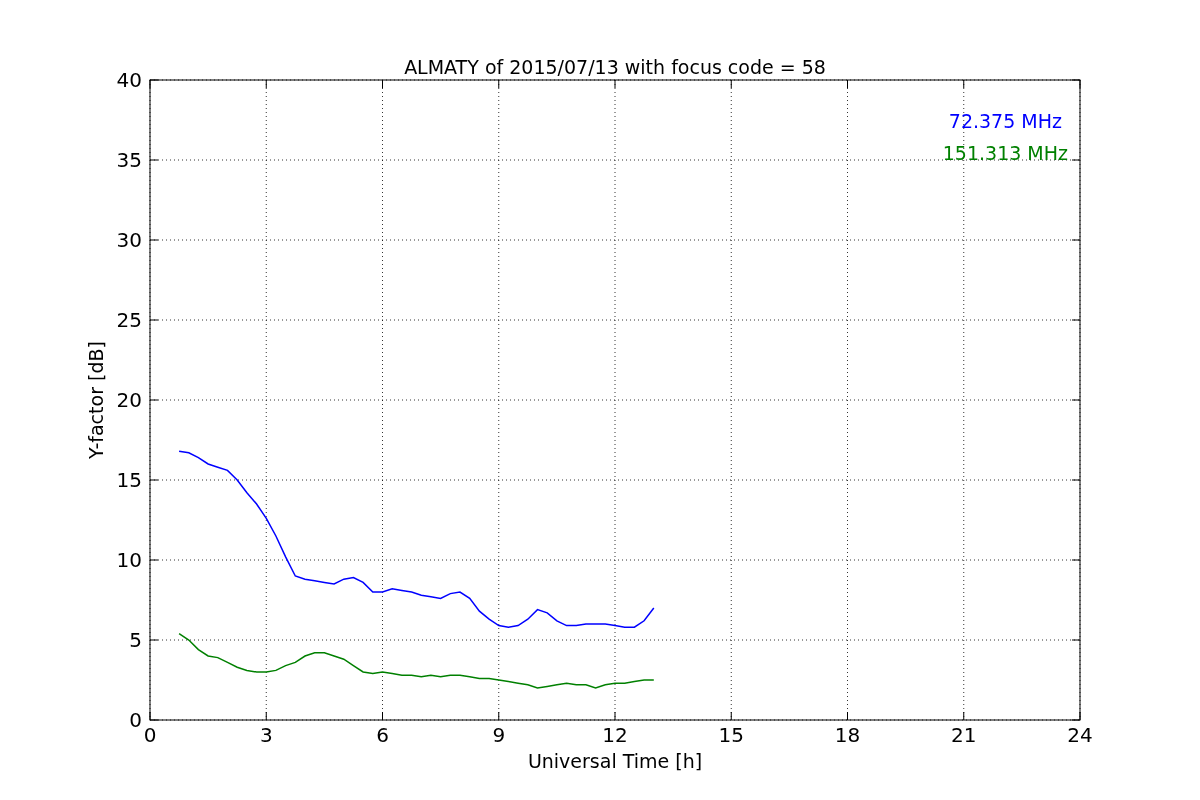 This screenshot has height=800, width=1200. What do you see at coordinates (382, 735) in the screenshot?
I see `tick-label: 6` at bounding box center [382, 735].